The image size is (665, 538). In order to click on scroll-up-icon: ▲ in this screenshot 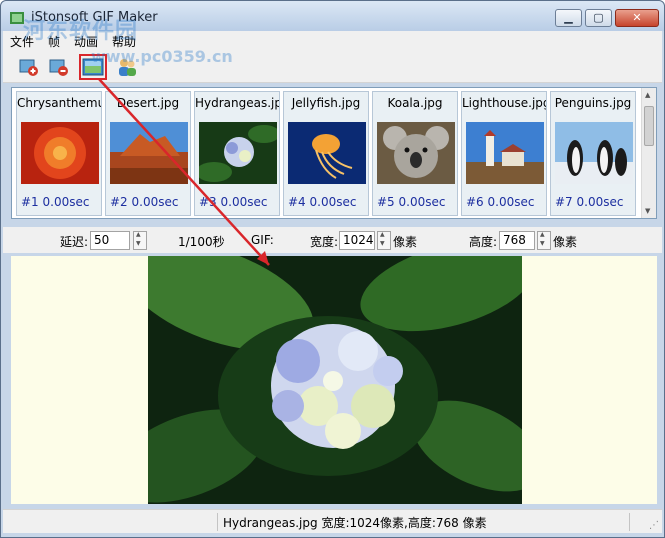, I will do `click(647, 95)`.